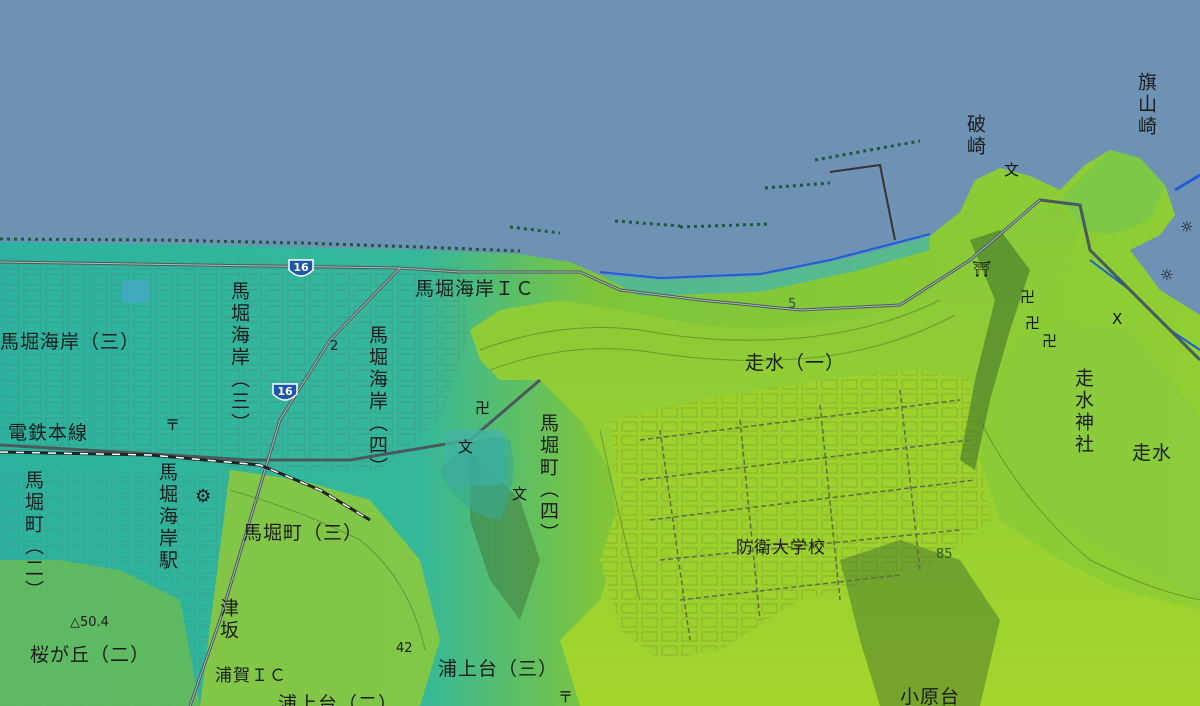  Describe the element at coordinates (1152, 453) in the screenshot. I see `label-hashirimizu: 走水` at that location.